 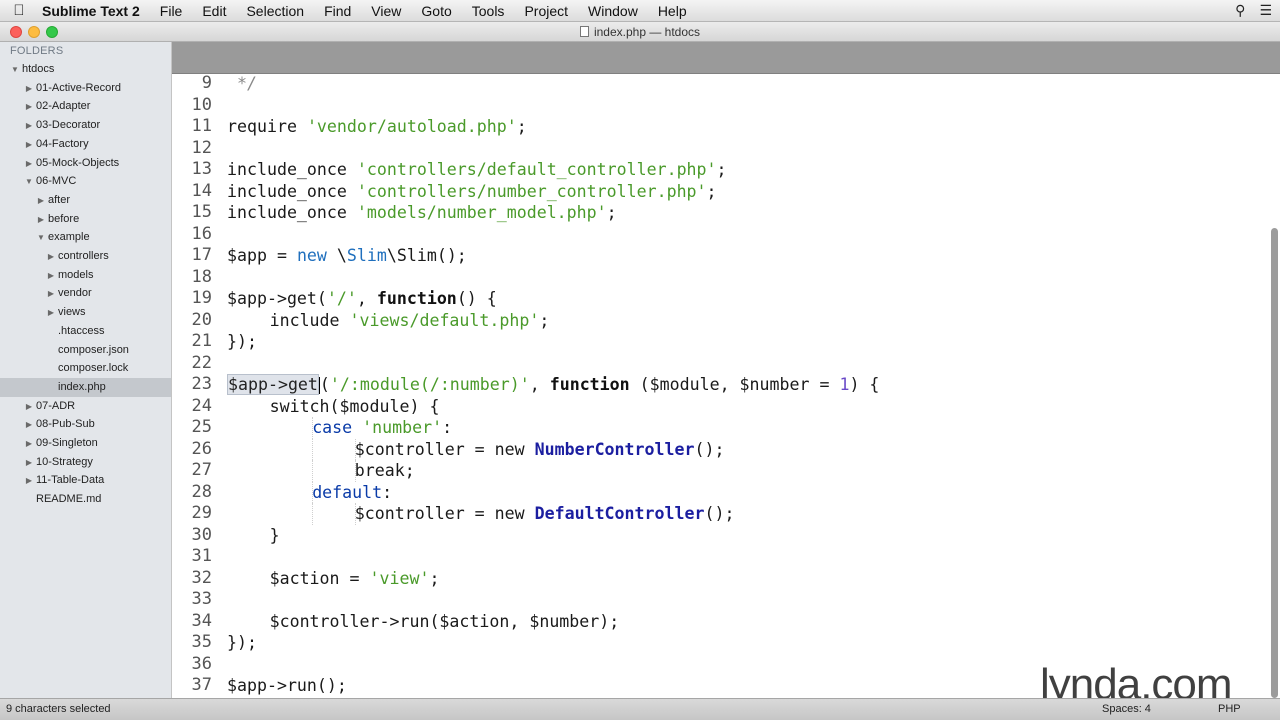 I want to click on folder-item: ▶ 07-ADR, so click(x=85, y=407).